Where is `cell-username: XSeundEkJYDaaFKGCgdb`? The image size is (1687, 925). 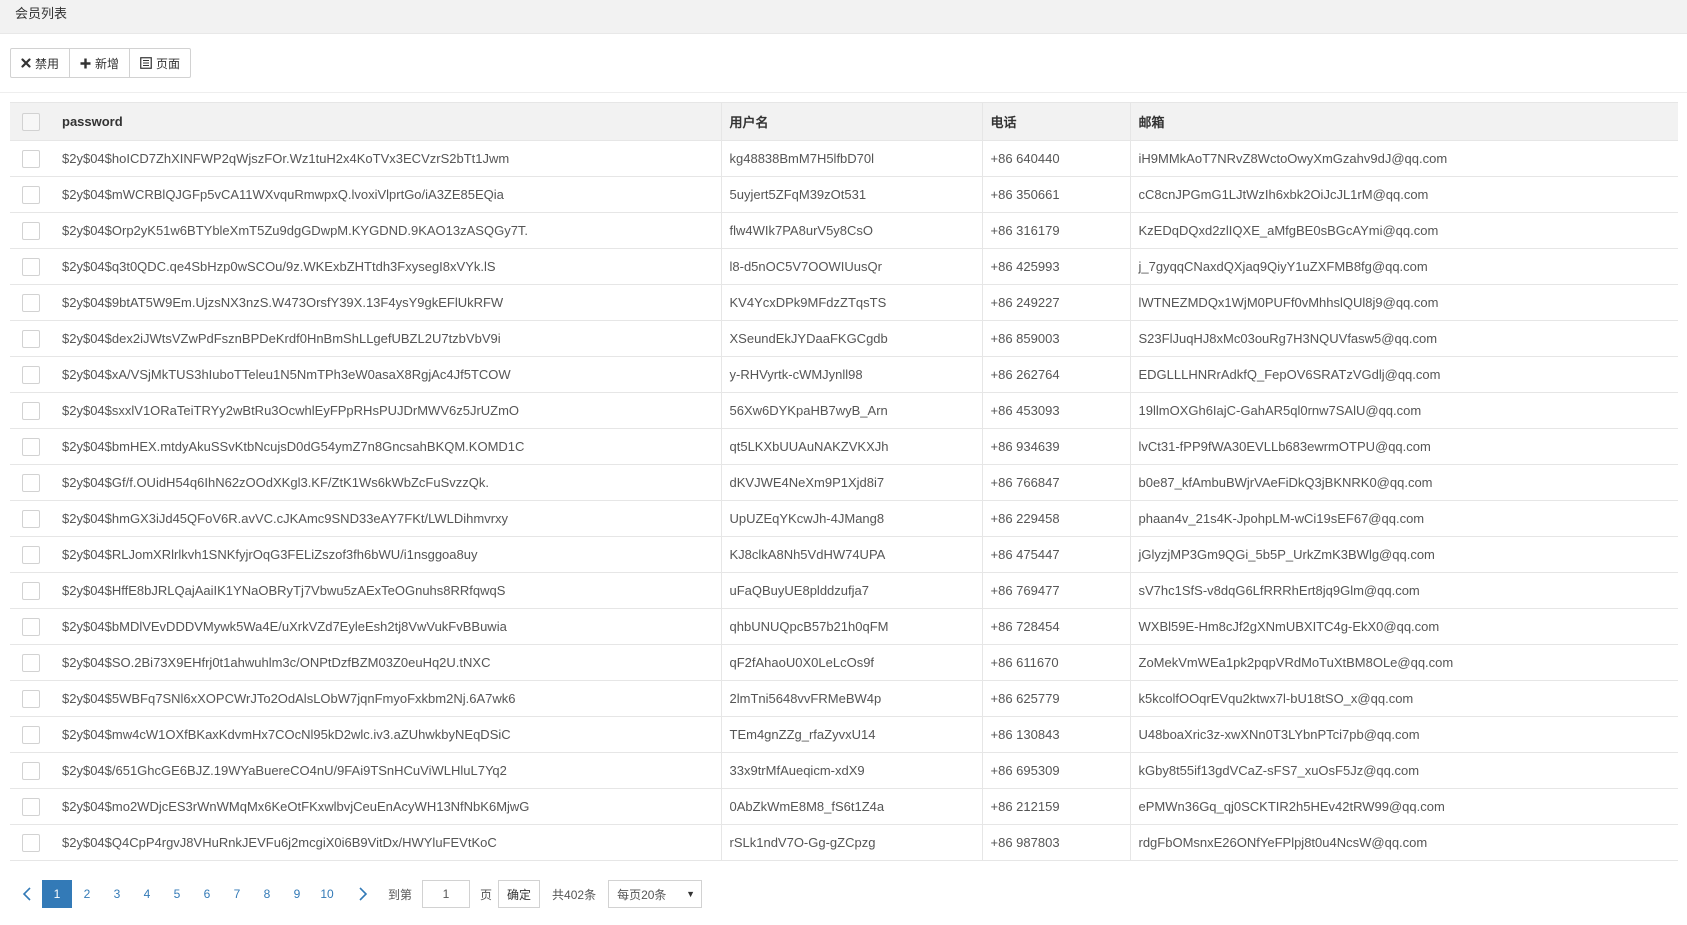 cell-username: XSeundEkJYDaaFKGCgdb is located at coordinates (852, 338).